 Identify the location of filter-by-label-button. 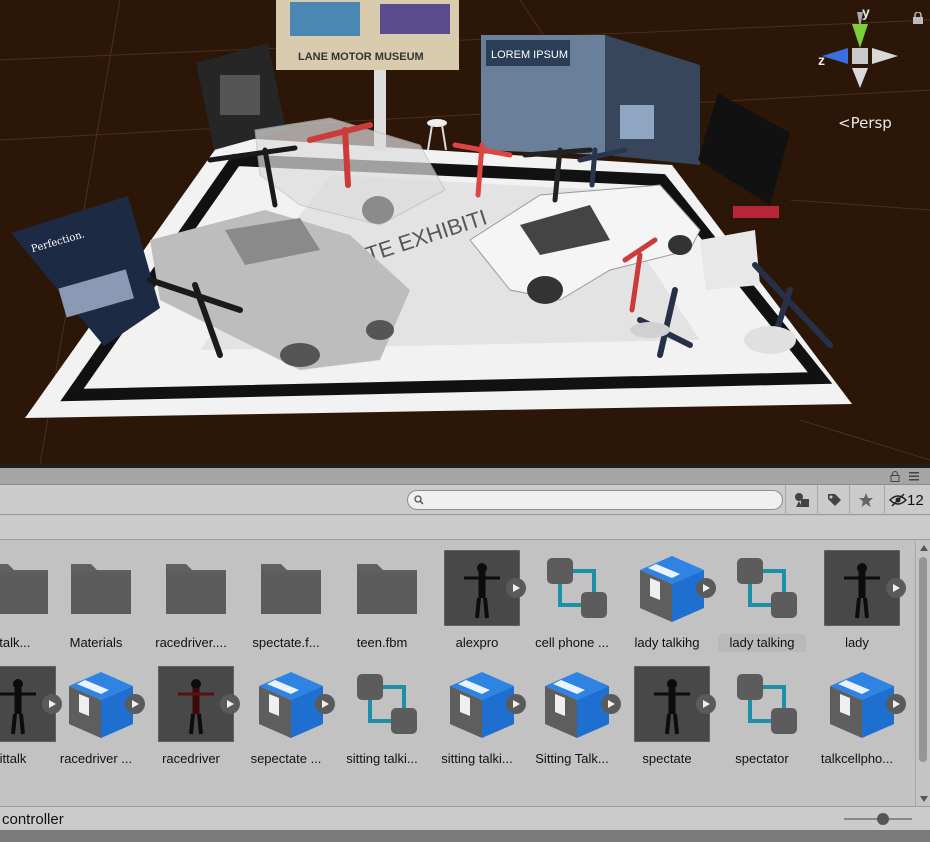
(833, 500).